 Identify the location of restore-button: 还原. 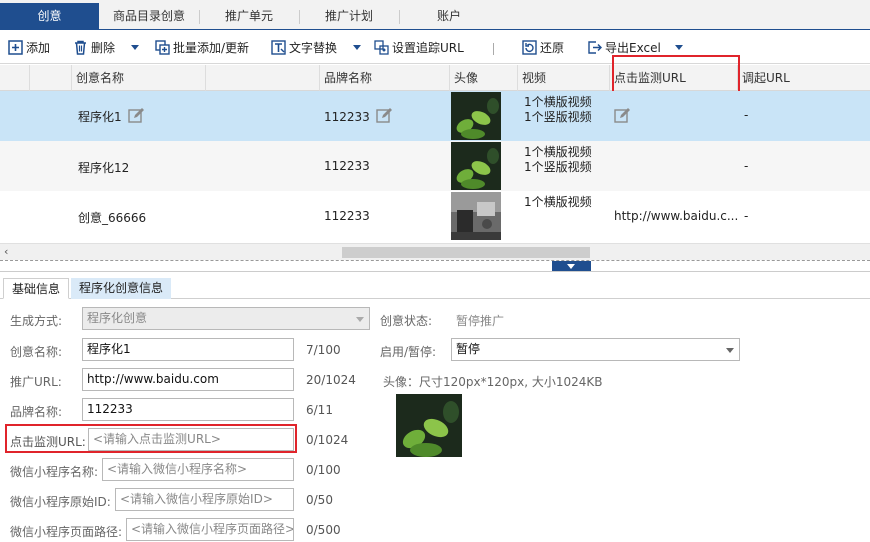
(543, 48).